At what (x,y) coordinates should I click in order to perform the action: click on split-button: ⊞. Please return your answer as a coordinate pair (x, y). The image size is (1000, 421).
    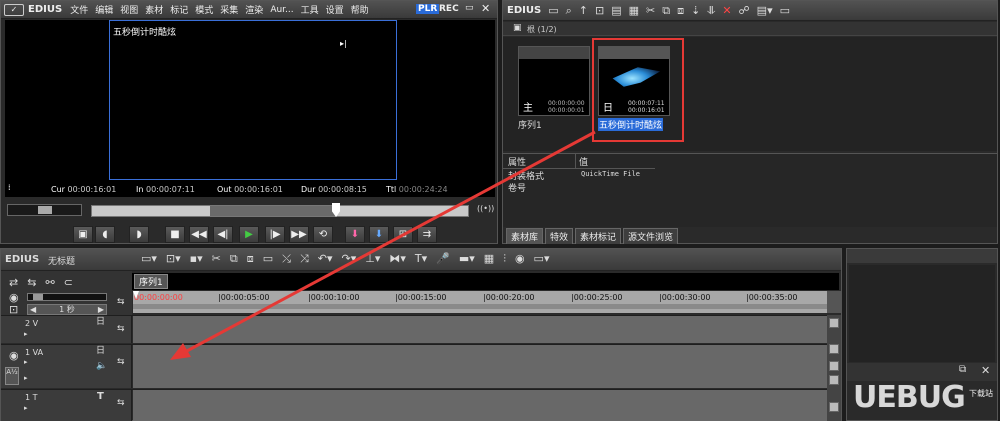
    Looking at the image, I should click on (403, 234).